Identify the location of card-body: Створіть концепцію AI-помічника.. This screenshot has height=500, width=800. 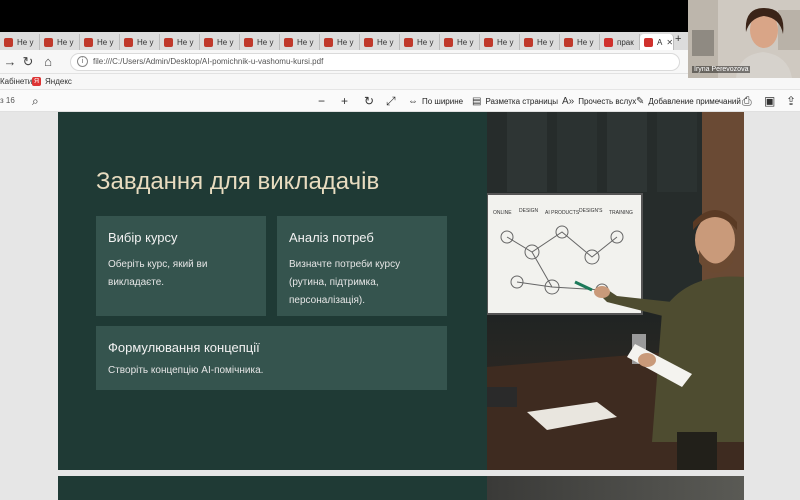
(186, 370).